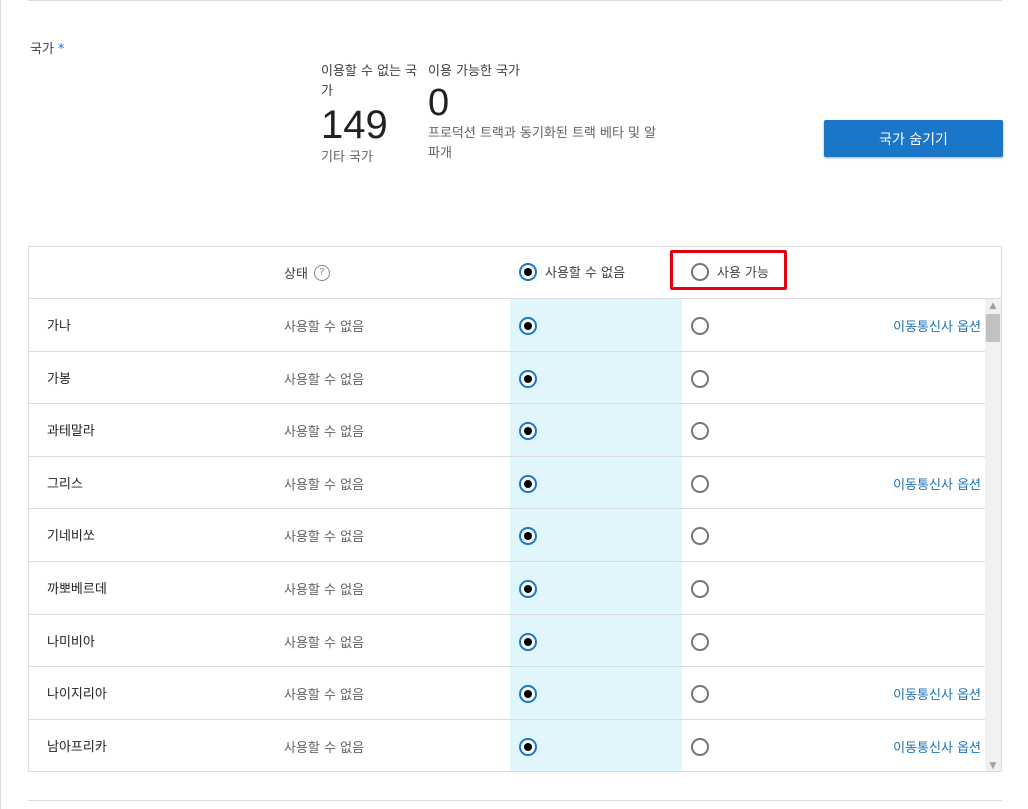 The width and height of the screenshot is (1028, 809). What do you see at coordinates (913, 138) in the screenshot?
I see `hide-countries-button: 국가 숨기기` at bounding box center [913, 138].